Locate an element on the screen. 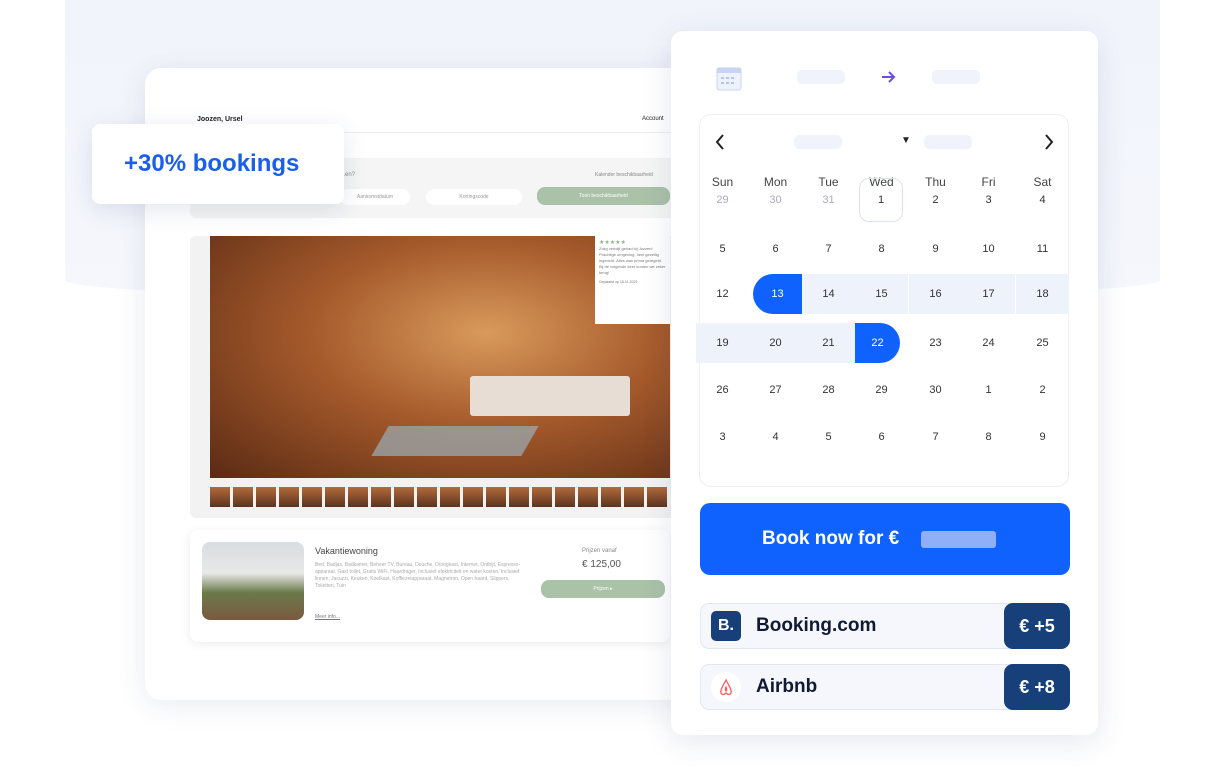 Image resolution: width=1228 pixels, height=768 pixels. price-label: Prijzen vanaf is located at coordinates (599, 551).